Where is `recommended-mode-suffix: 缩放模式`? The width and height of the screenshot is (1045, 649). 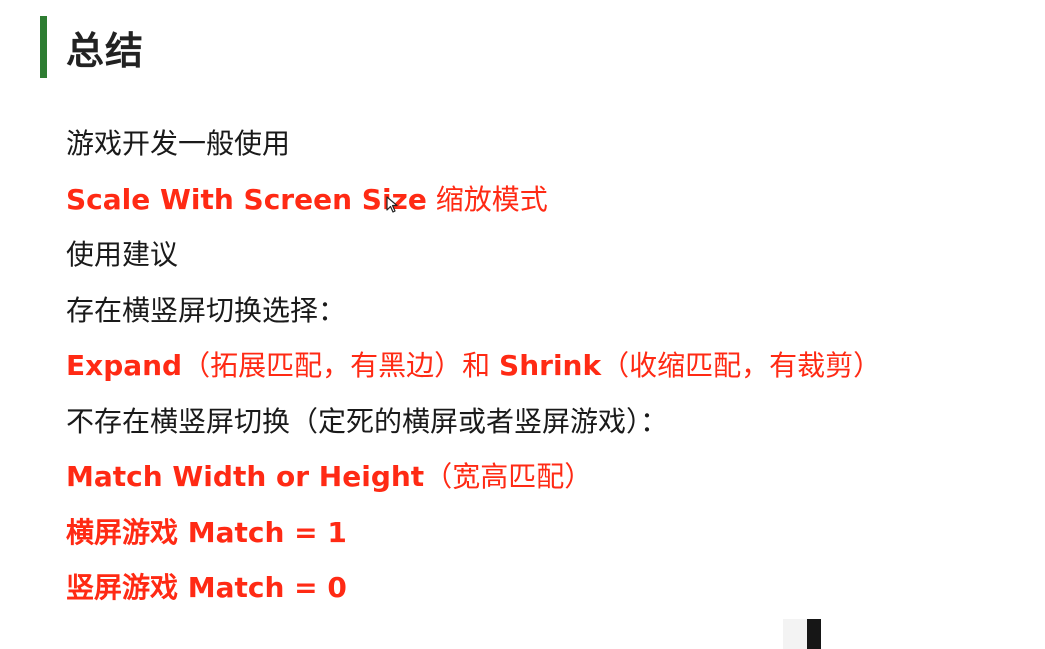 recommended-mode-suffix: 缩放模式 is located at coordinates (491, 199).